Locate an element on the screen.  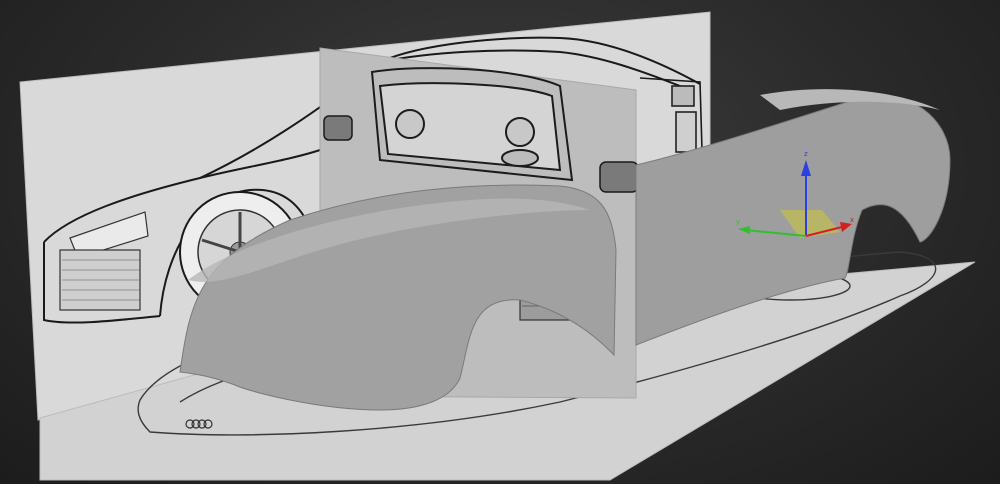
gizmo-x-label: x is located at coordinates (852, 220).